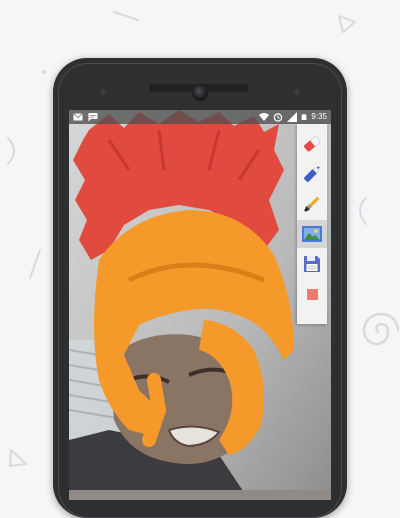 The width and height of the screenshot is (400, 518). What do you see at coordinates (126, 16) in the screenshot?
I see `decoration-line-top` at bounding box center [126, 16].